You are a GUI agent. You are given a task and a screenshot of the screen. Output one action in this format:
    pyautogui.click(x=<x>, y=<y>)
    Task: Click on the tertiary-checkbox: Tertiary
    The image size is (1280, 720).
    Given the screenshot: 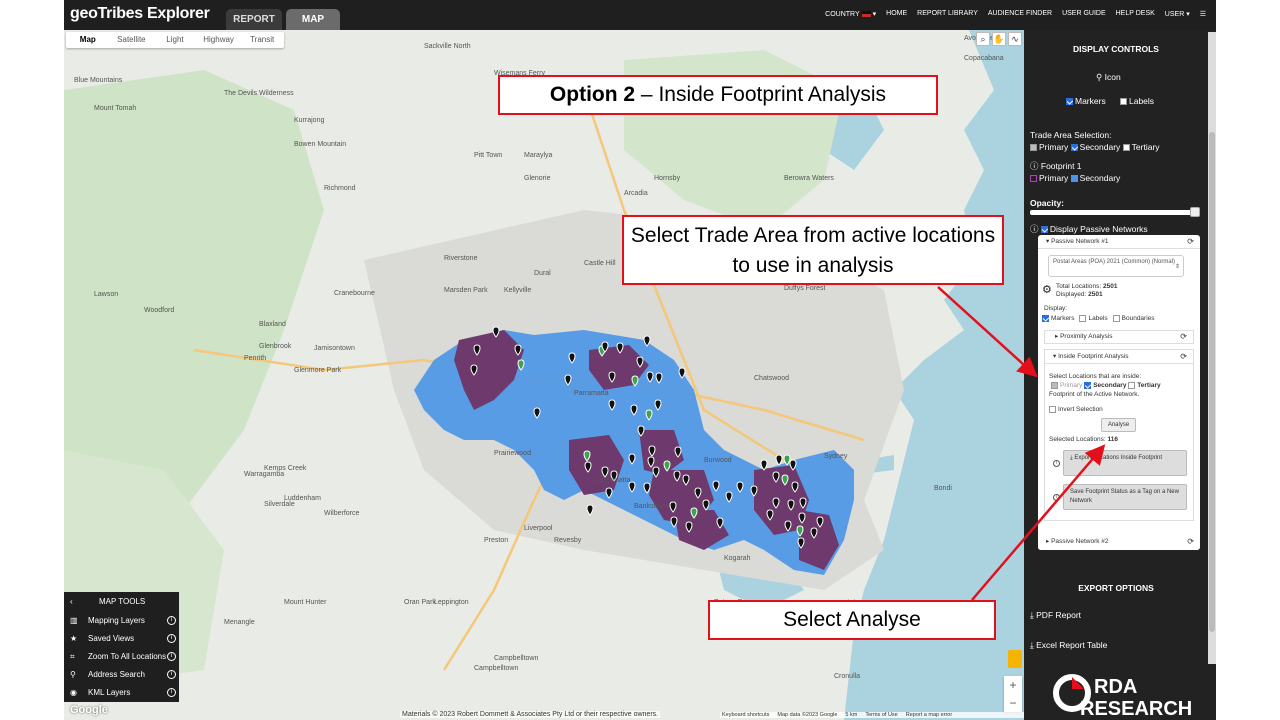 What is the action you would take?
    pyautogui.click(x=1141, y=147)
    